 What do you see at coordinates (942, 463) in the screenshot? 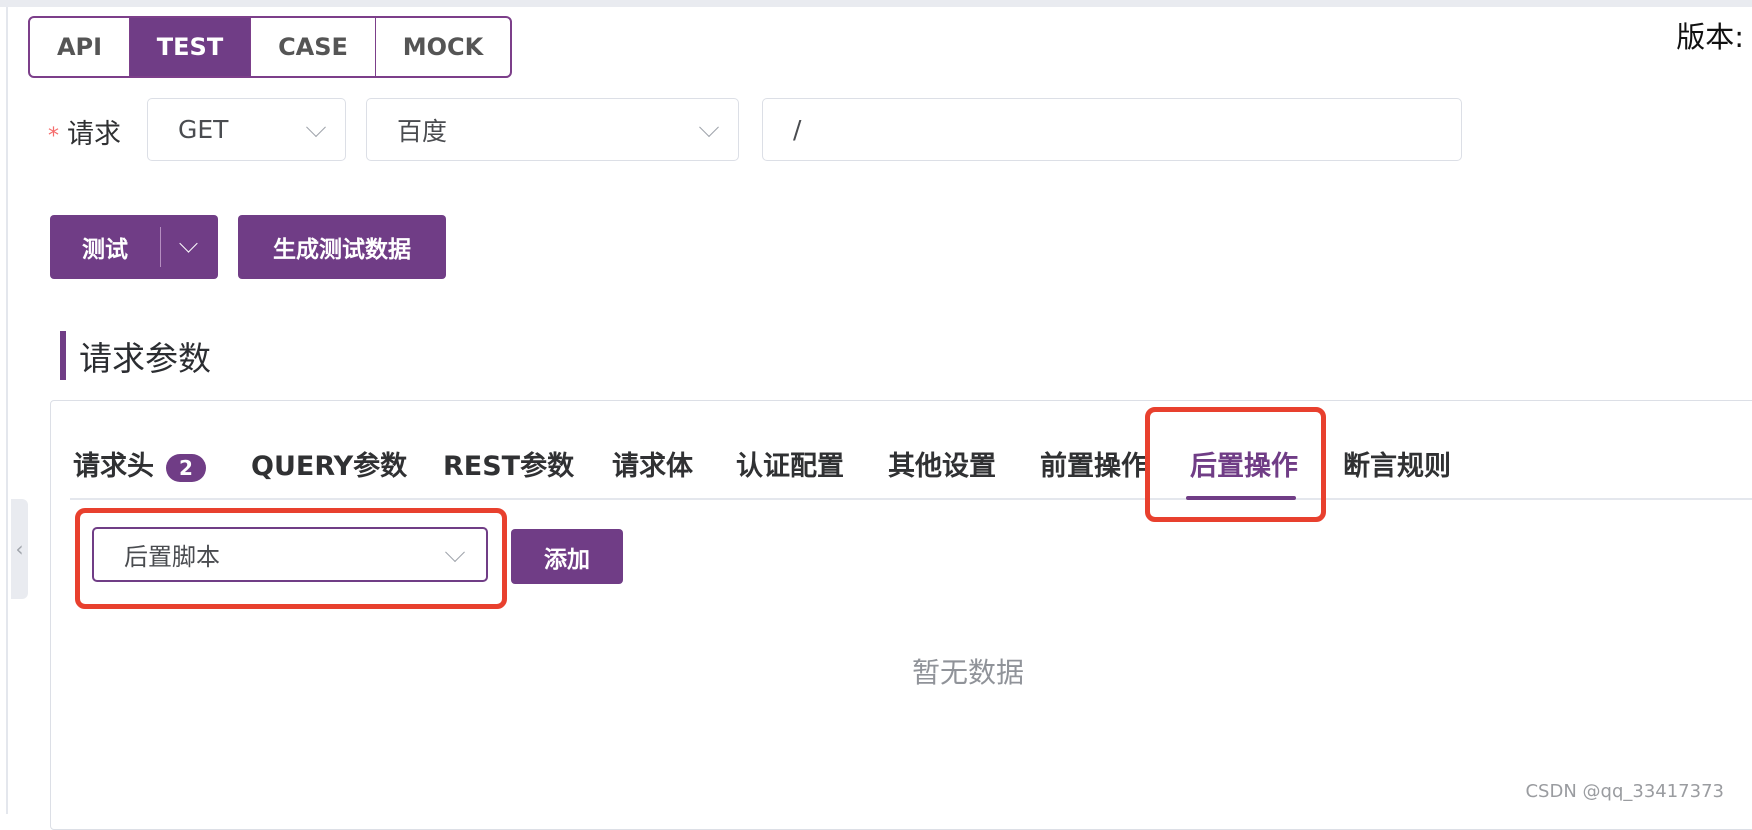
I see `tab-other-settings: 其他设置` at bounding box center [942, 463].